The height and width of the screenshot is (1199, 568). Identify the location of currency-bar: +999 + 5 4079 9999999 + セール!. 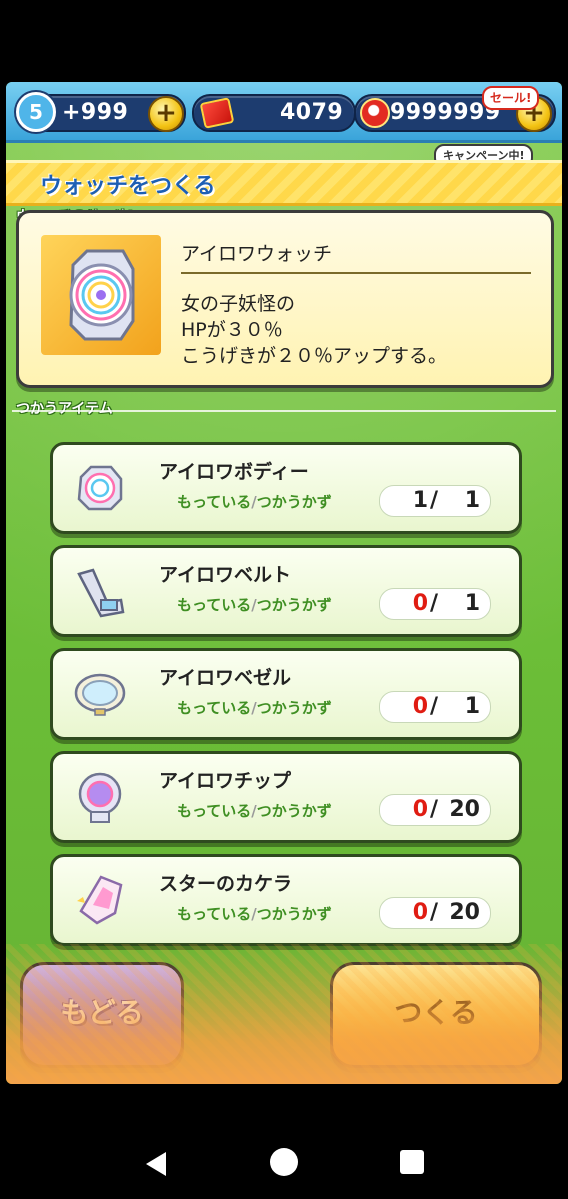
(284, 112).